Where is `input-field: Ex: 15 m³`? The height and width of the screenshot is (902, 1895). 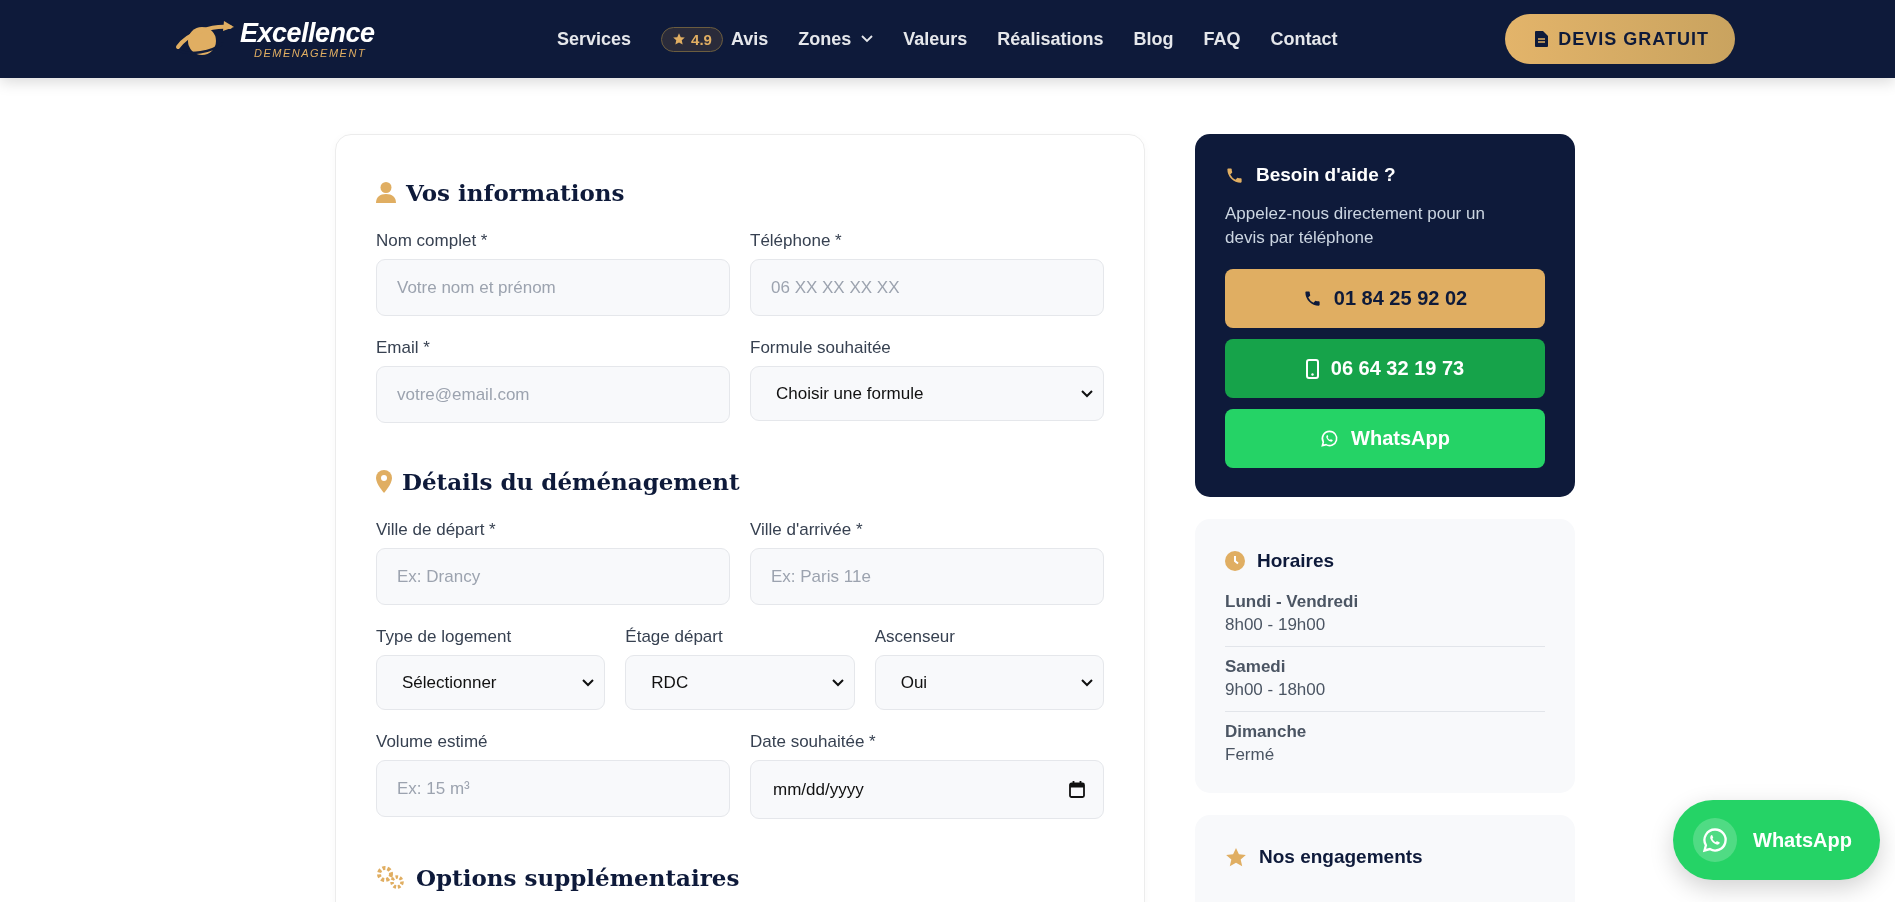 input-field: Ex: 15 m³ is located at coordinates (553, 788).